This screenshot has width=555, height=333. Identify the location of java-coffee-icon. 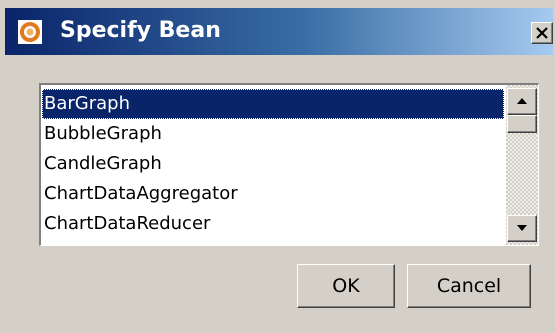
(30, 32).